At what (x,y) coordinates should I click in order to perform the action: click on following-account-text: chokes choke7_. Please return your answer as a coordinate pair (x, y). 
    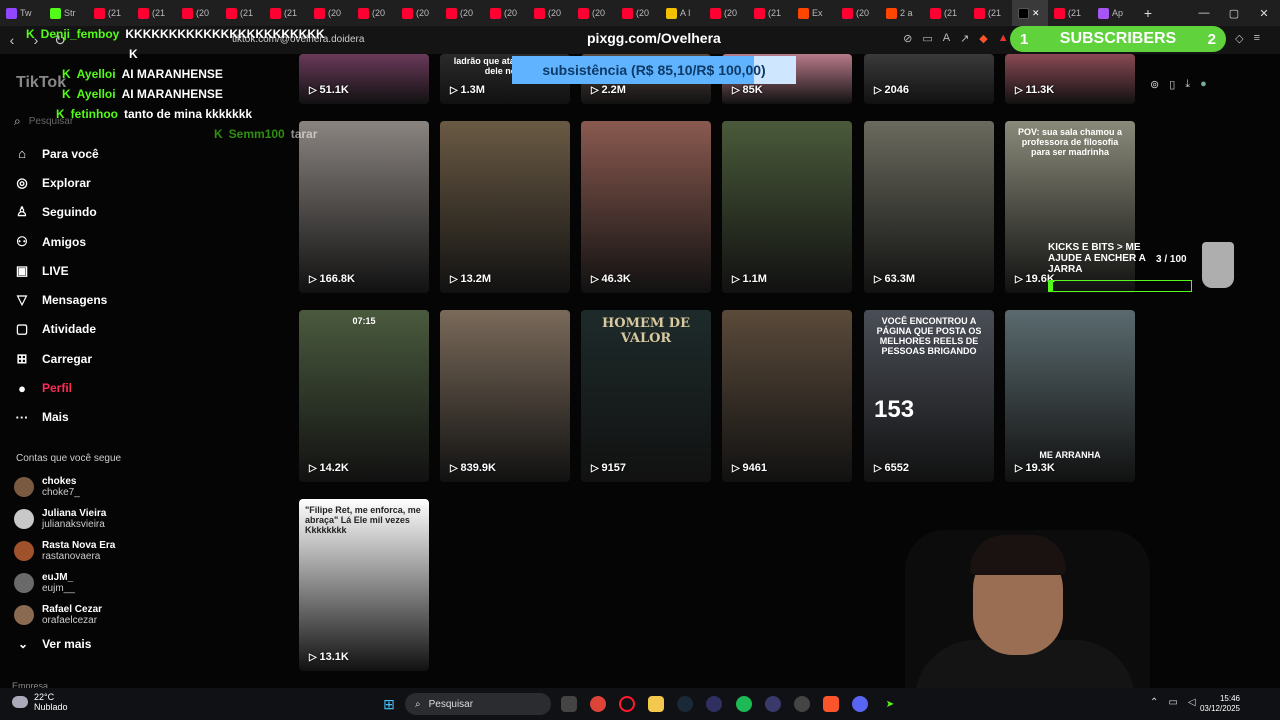
    Looking at the image, I should click on (61, 487).